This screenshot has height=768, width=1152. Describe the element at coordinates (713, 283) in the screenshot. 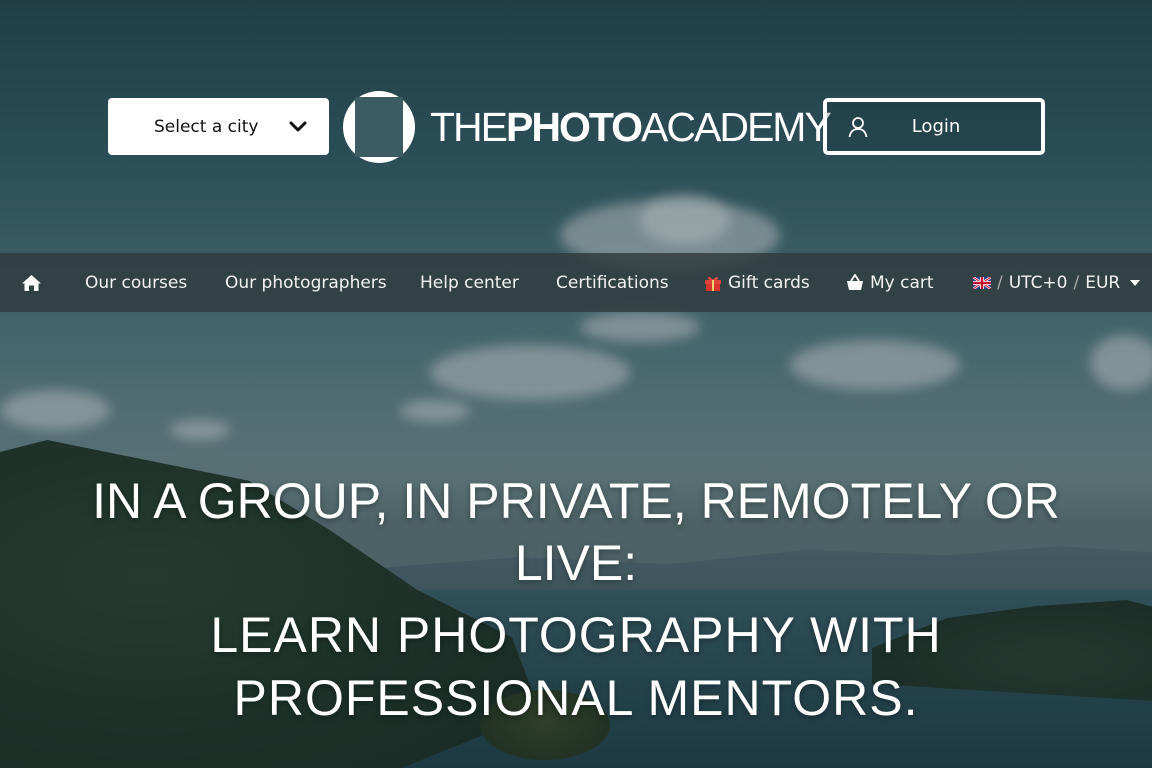

I see `gift-icon` at that location.